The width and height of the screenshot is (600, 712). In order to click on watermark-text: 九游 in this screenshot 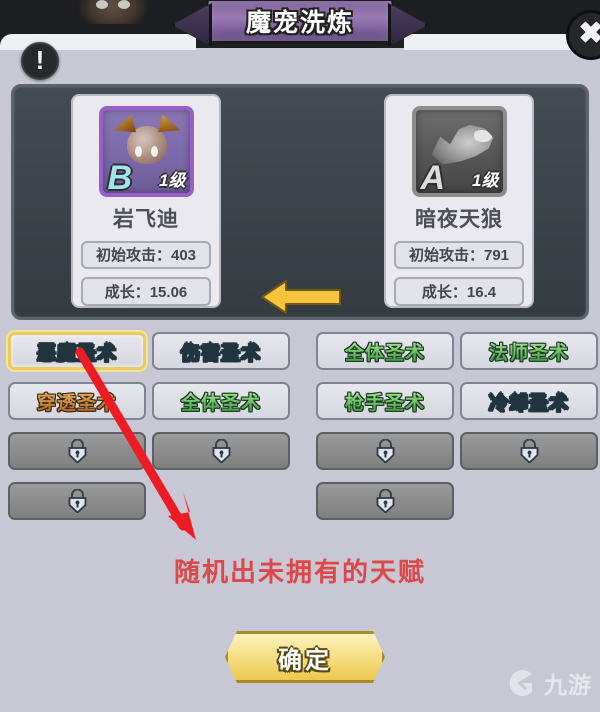, I will do `click(568, 685)`.